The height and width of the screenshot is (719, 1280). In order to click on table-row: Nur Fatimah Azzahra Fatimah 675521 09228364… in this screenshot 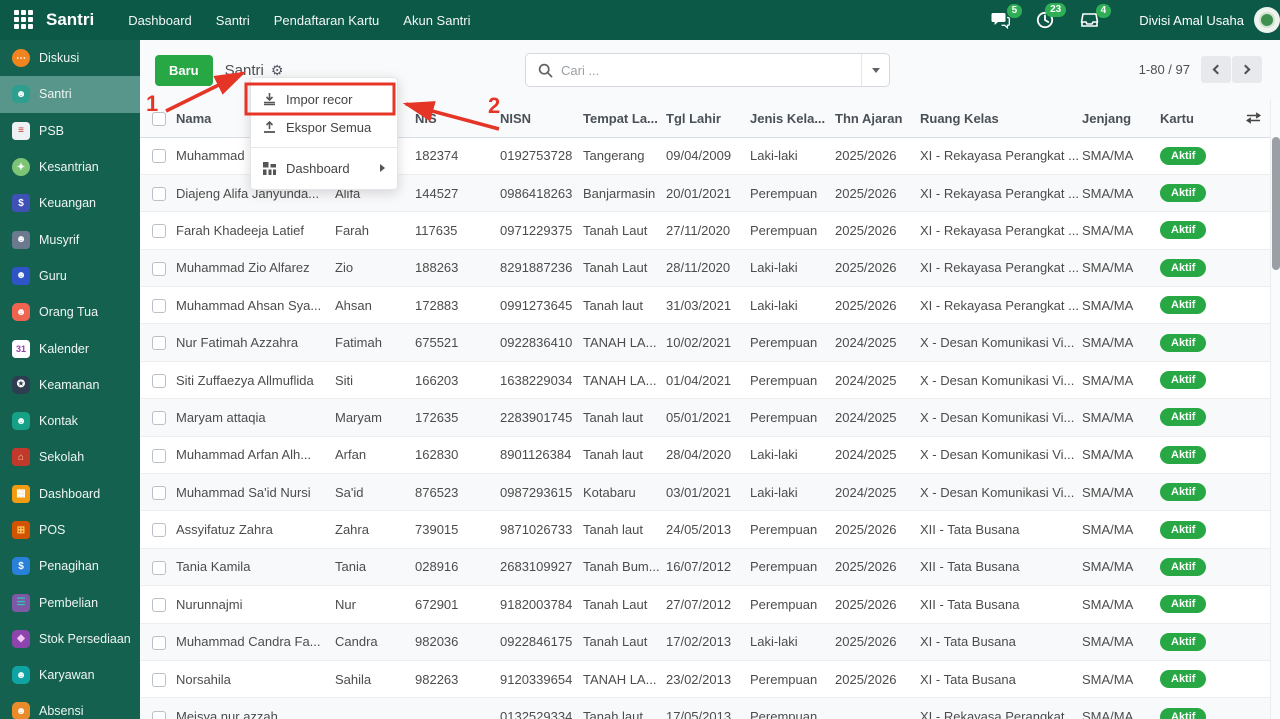, I will do `click(705, 342)`.